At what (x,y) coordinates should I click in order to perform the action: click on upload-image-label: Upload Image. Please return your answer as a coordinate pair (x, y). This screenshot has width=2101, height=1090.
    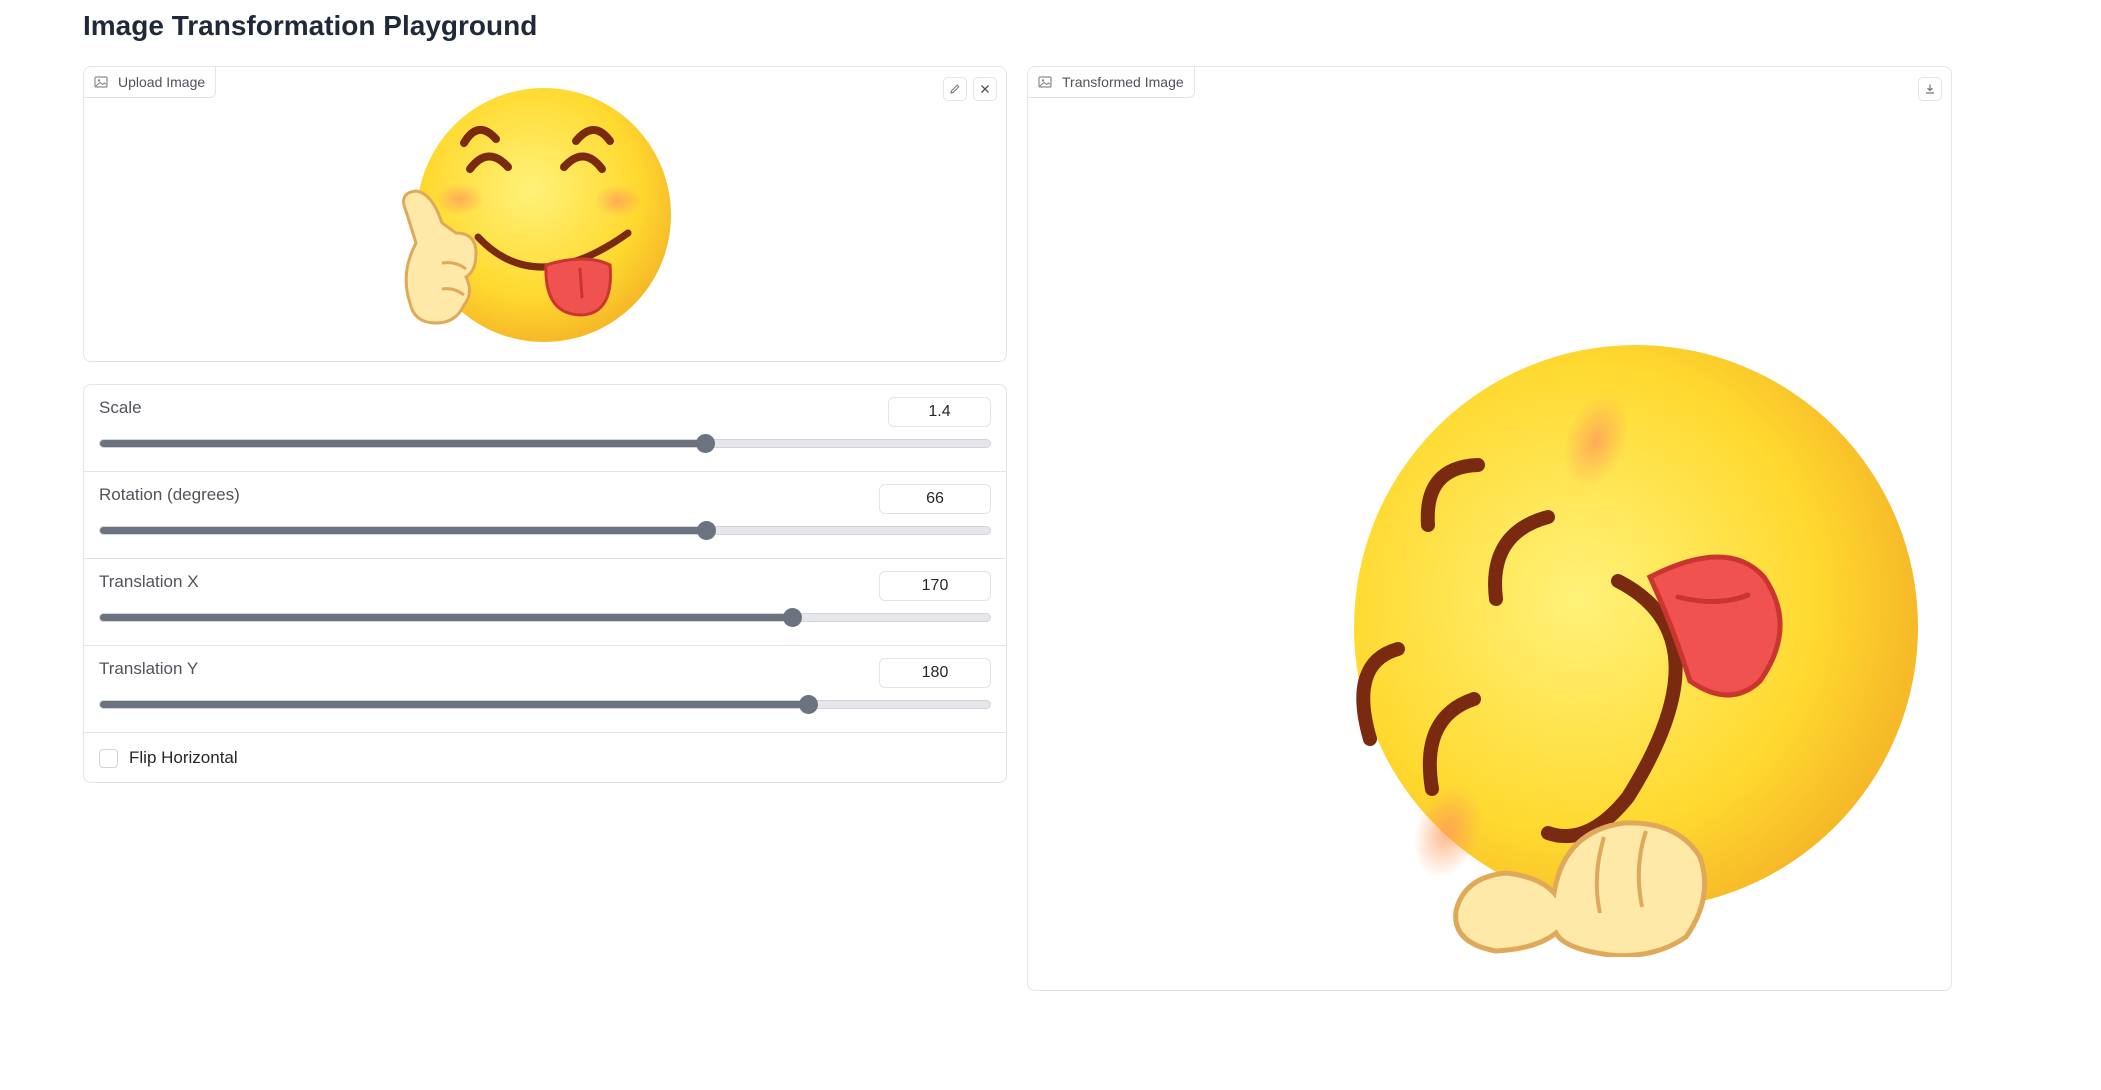
    Looking at the image, I should click on (150, 82).